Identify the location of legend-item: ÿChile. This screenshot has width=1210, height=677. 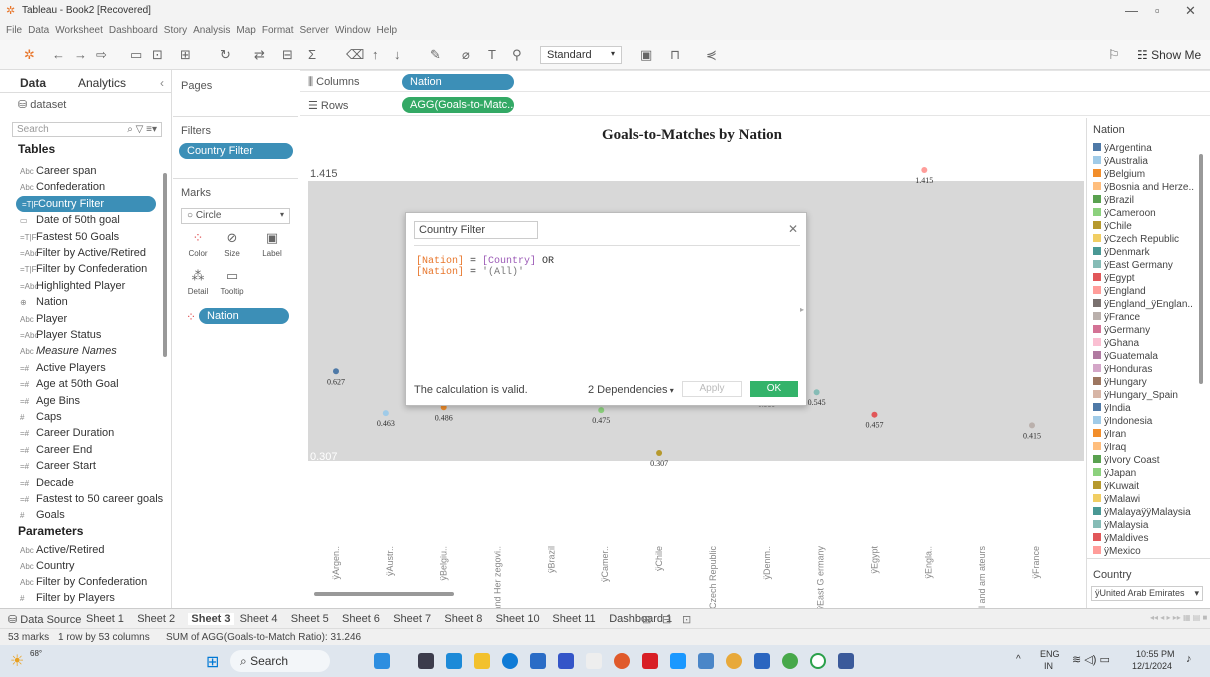
(1112, 226).